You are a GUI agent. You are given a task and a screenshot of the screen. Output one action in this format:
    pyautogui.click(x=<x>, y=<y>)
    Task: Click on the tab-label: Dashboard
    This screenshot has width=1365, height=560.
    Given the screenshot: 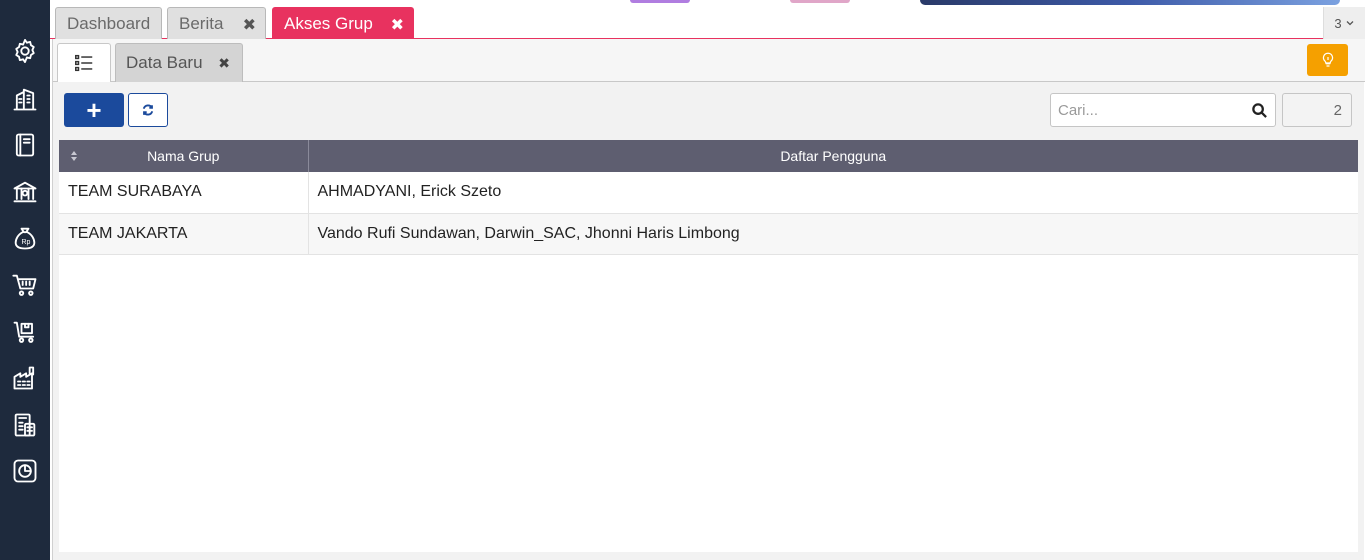 What is the action you would take?
    pyautogui.click(x=109, y=23)
    